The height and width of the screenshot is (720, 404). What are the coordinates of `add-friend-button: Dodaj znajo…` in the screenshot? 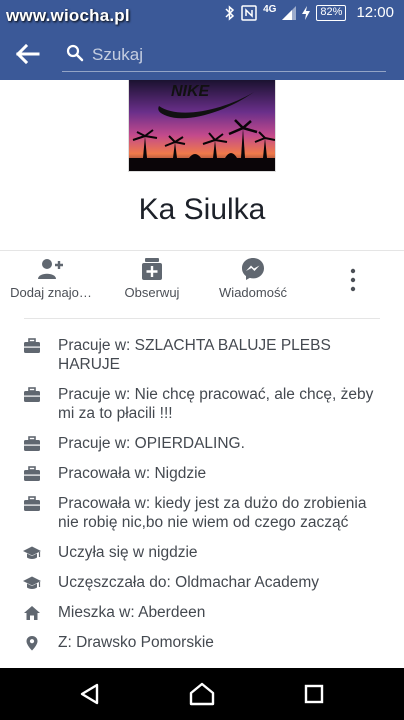 It's located at (51, 278).